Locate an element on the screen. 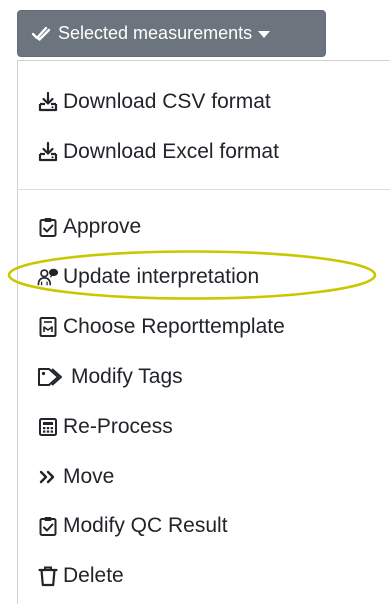  menu-divider is located at coordinates (203, 189).